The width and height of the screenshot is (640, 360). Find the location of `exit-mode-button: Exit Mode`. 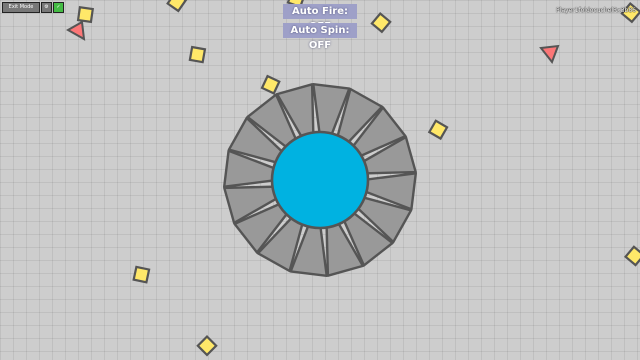

exit-mode-button: Exit Mode is located at coordinates (21, 7).